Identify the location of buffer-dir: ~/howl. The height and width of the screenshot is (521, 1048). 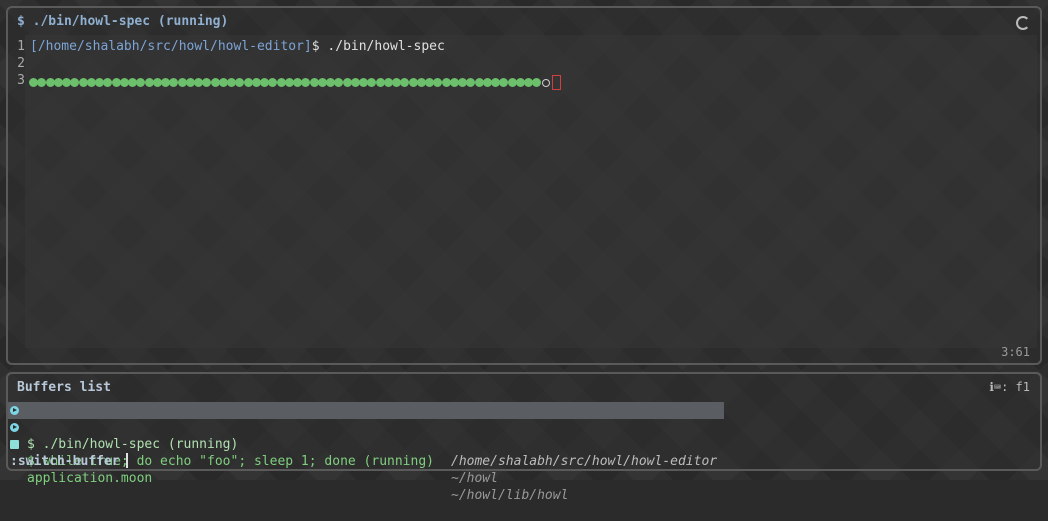
(474, 478).